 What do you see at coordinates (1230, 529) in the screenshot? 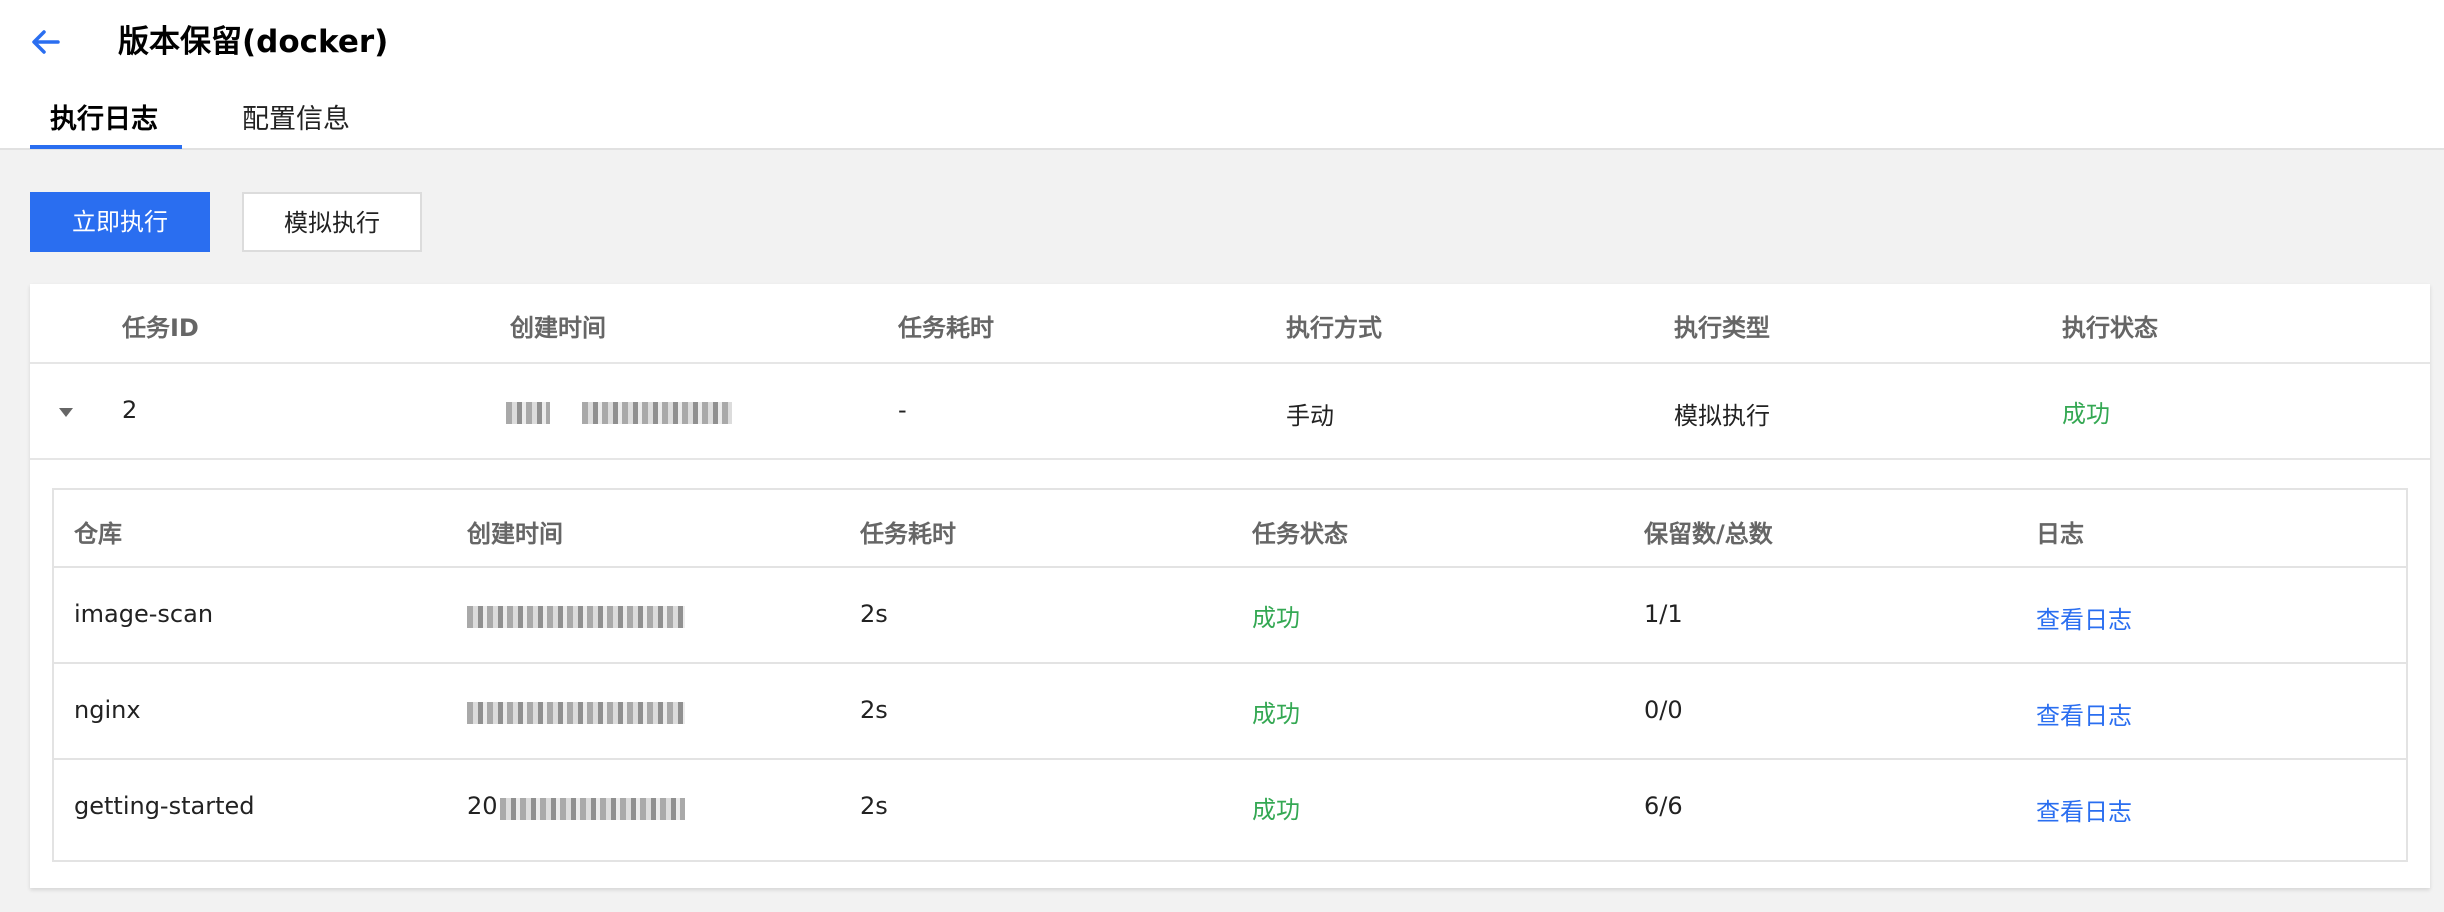
I see `repo-table-header: 仓库 创建时间 任务耗时 任务状态 保留数/总数 日志` at bounding box center [1230, 529].